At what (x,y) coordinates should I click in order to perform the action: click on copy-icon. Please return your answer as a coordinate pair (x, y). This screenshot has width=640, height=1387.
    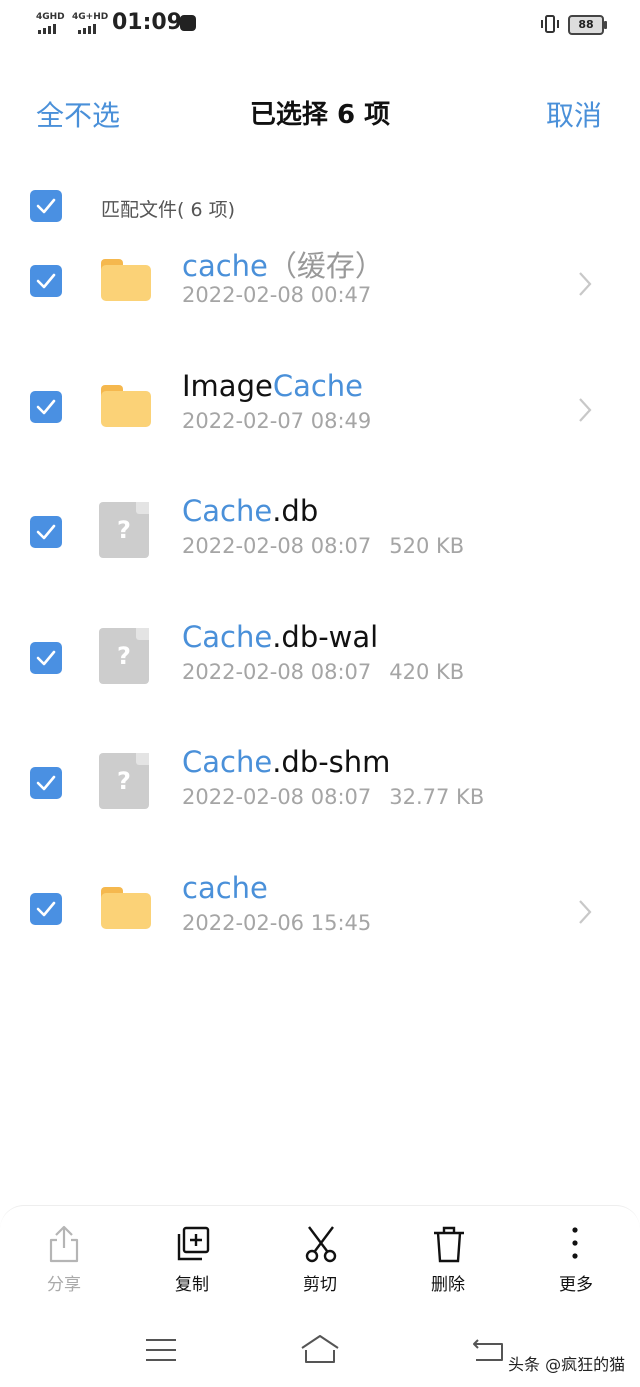
    Looking at the image, I should click on (193, 1243).